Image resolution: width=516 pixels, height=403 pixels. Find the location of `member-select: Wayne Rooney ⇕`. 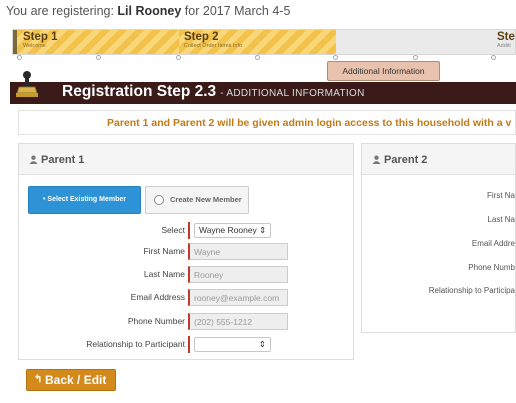

member-select: Wayne Rooney ⇕ is located at coordinates (232, 230).